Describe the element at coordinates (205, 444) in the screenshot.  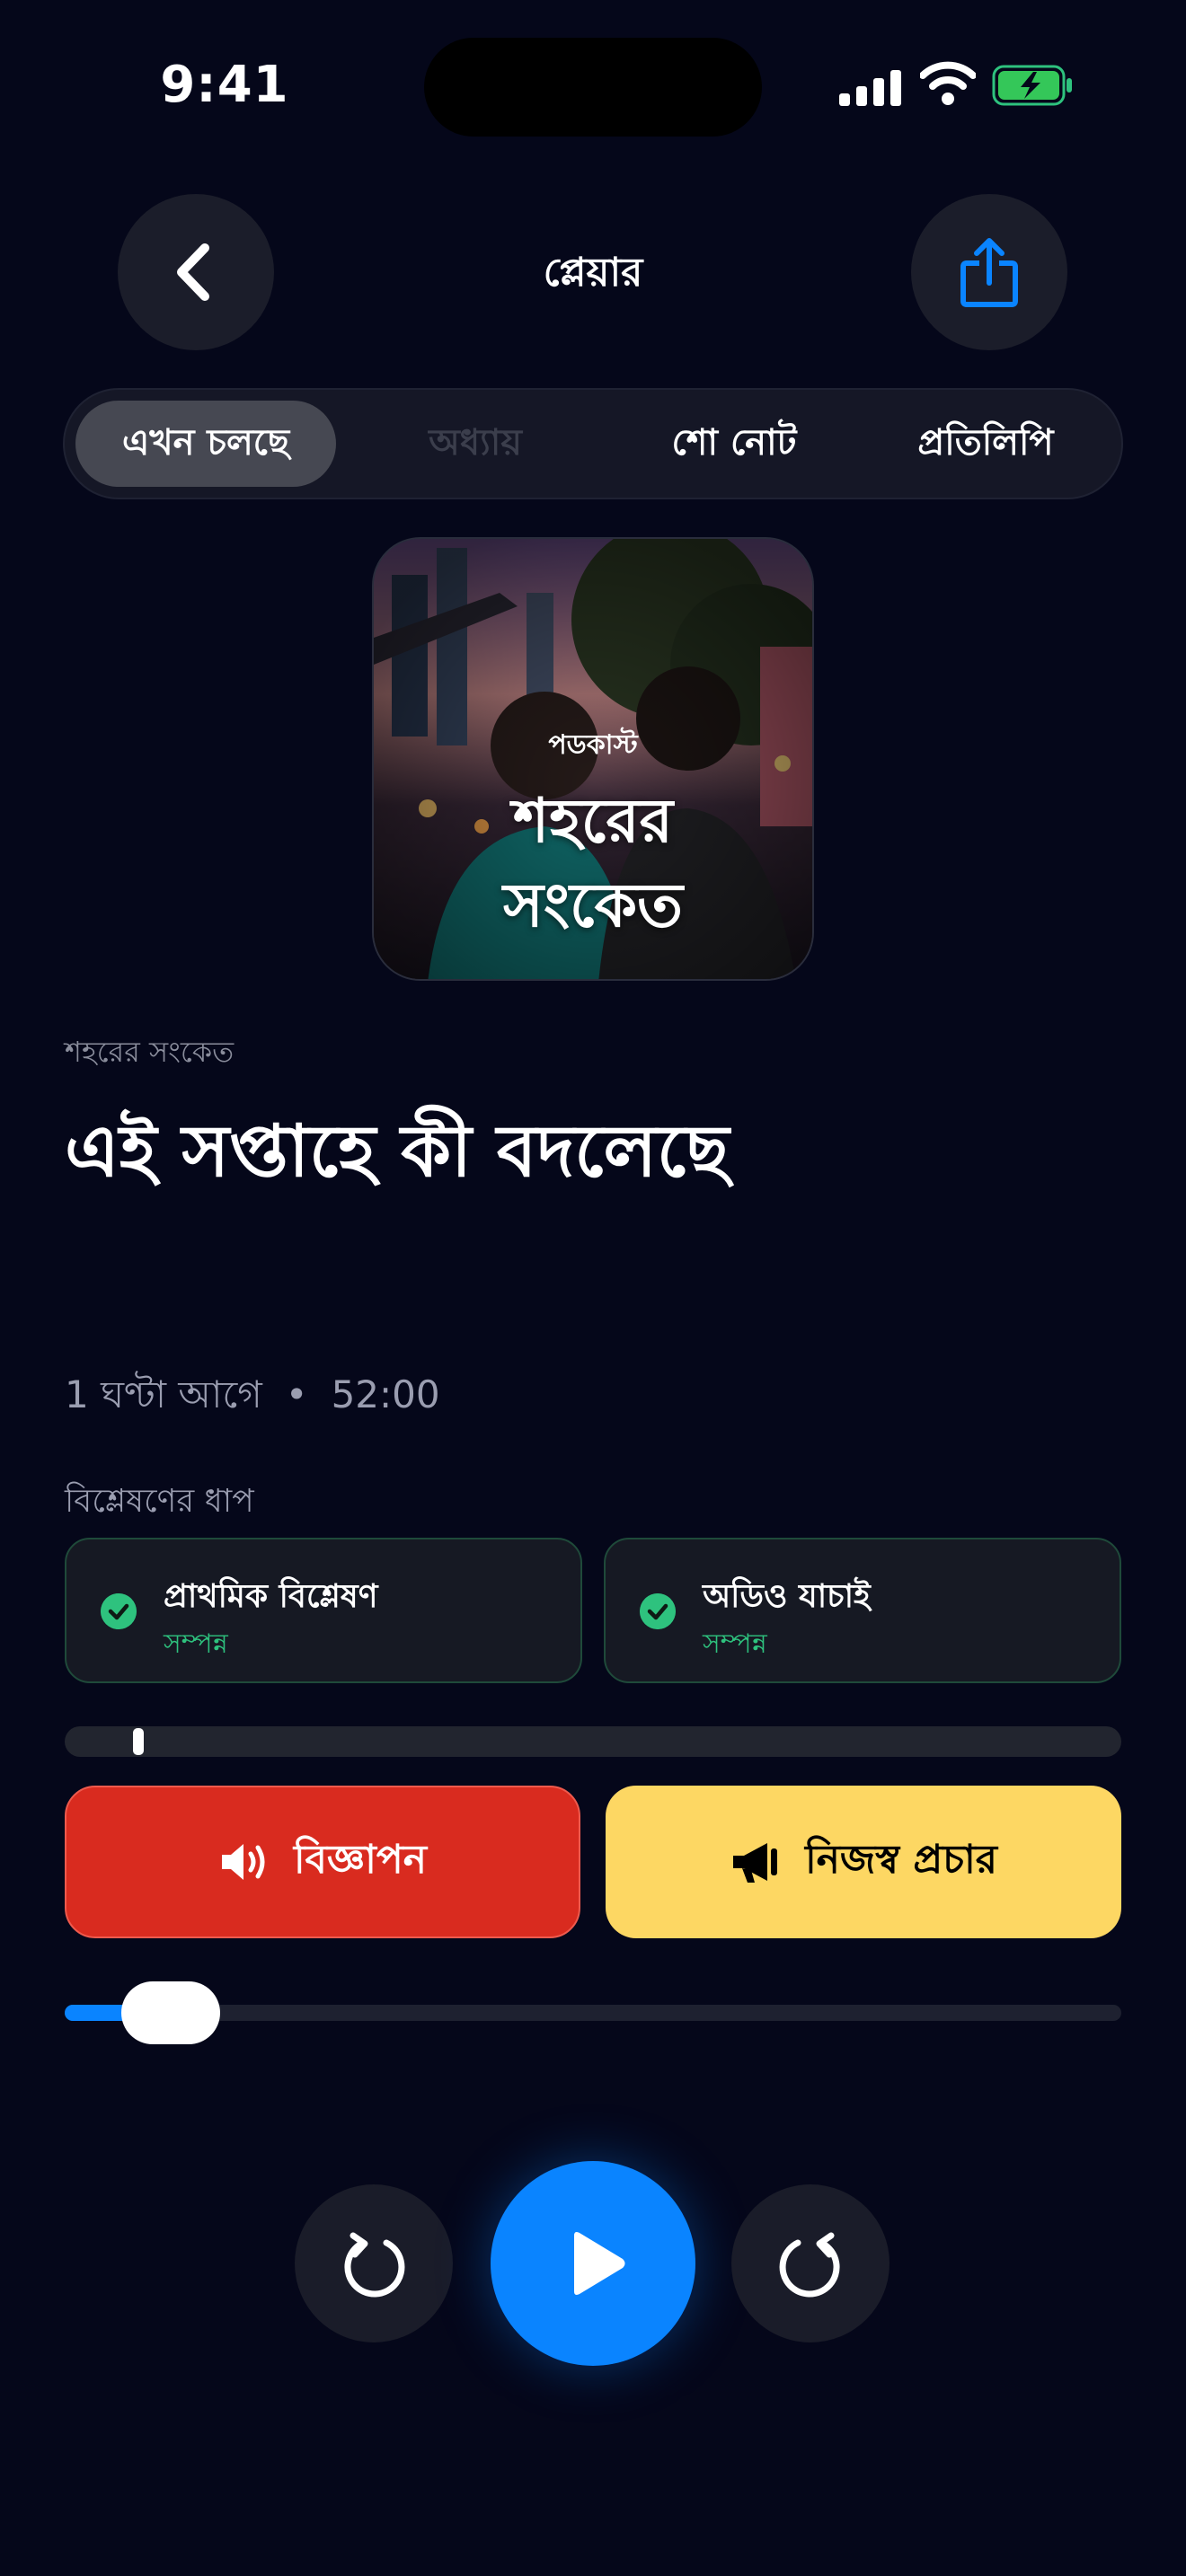
I see `tab-now-playing: এখন চলছে` at that location.